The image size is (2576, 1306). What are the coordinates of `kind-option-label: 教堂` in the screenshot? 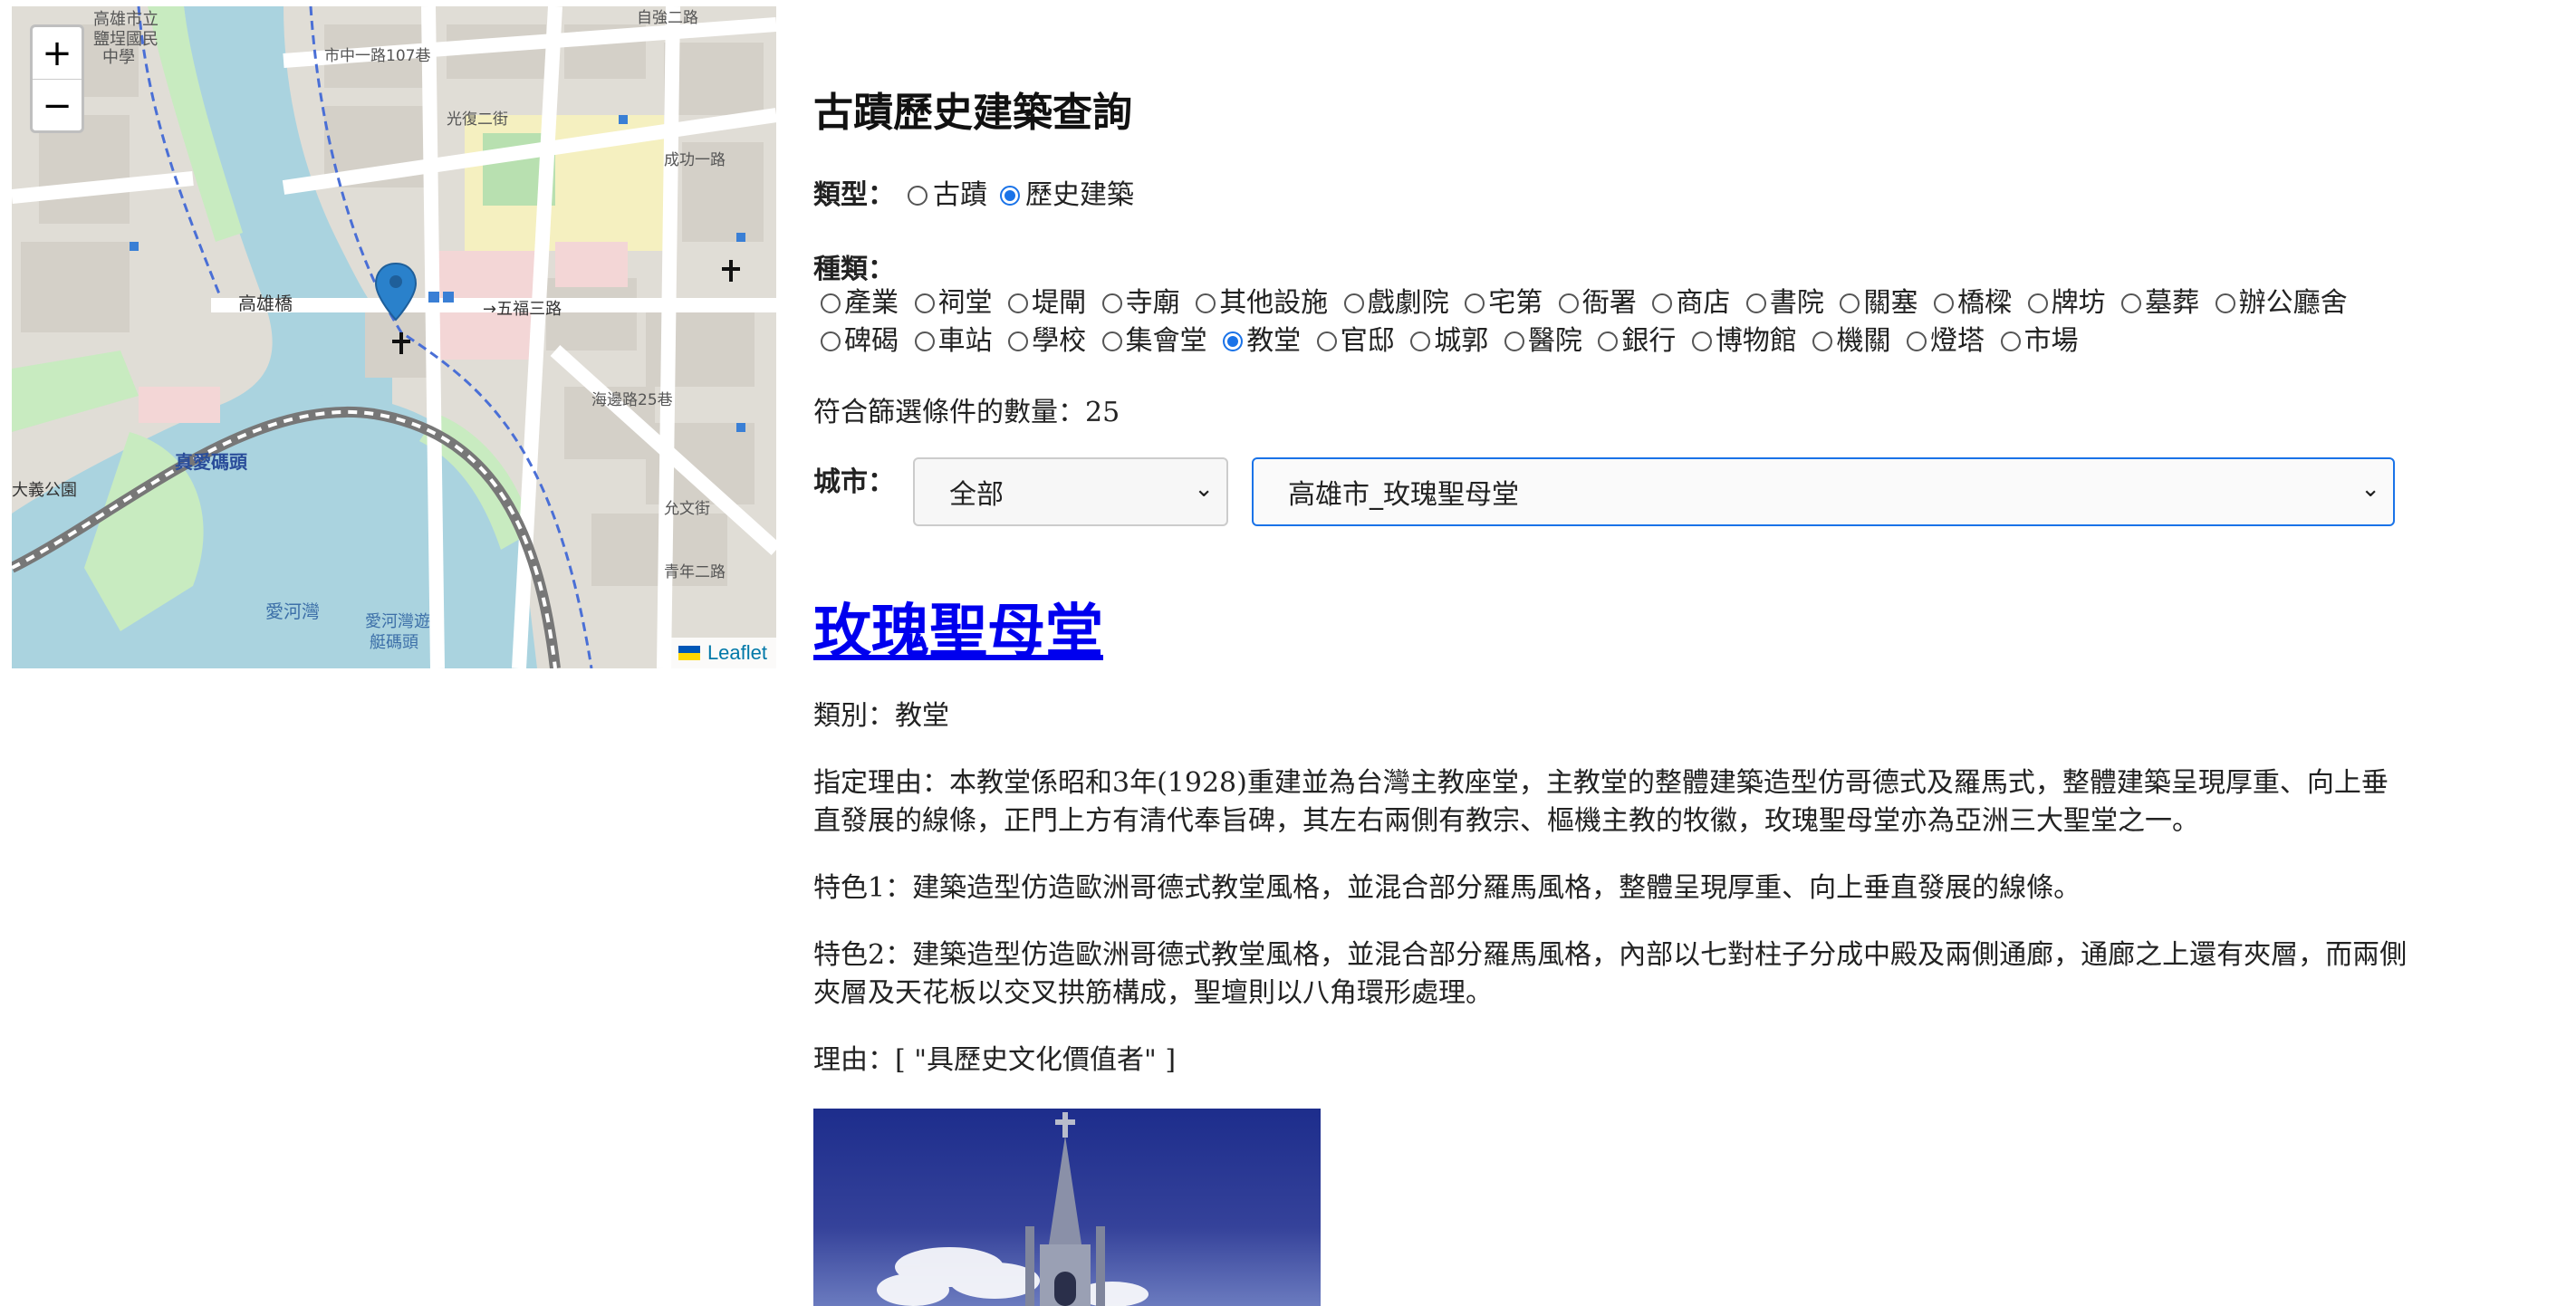 It's located at (1273, 341).